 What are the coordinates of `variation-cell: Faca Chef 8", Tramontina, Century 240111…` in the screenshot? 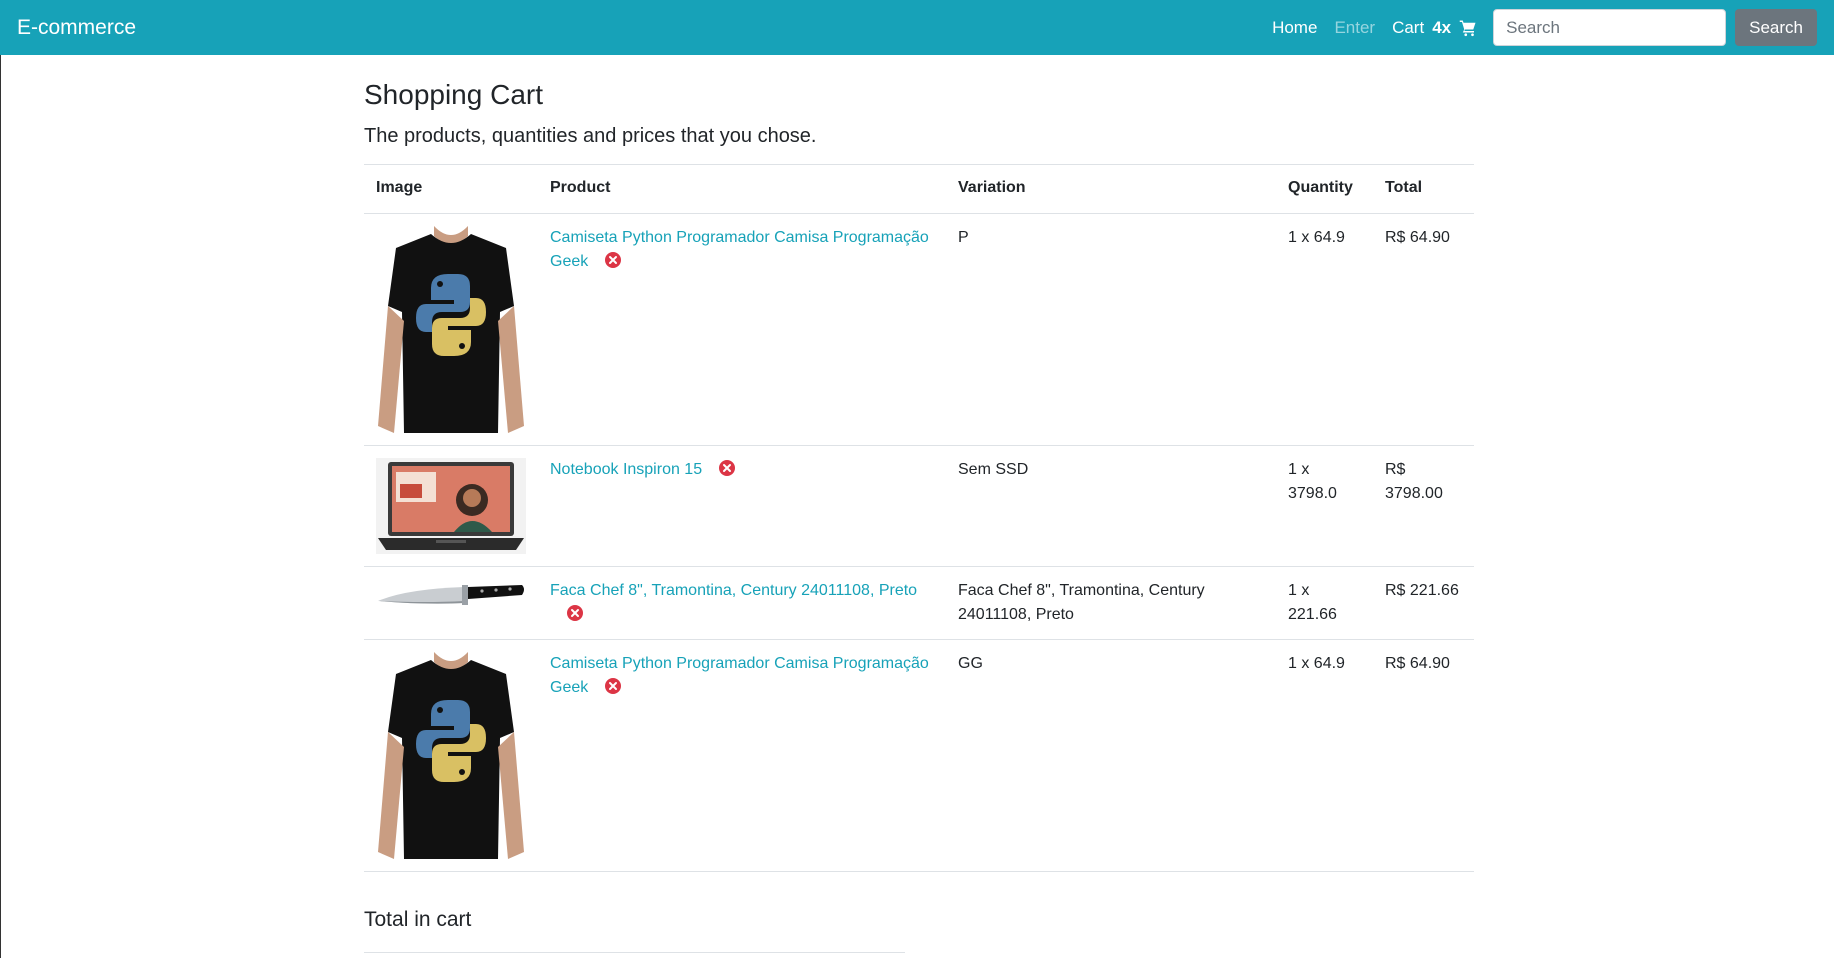 It's located at (1111, 603).